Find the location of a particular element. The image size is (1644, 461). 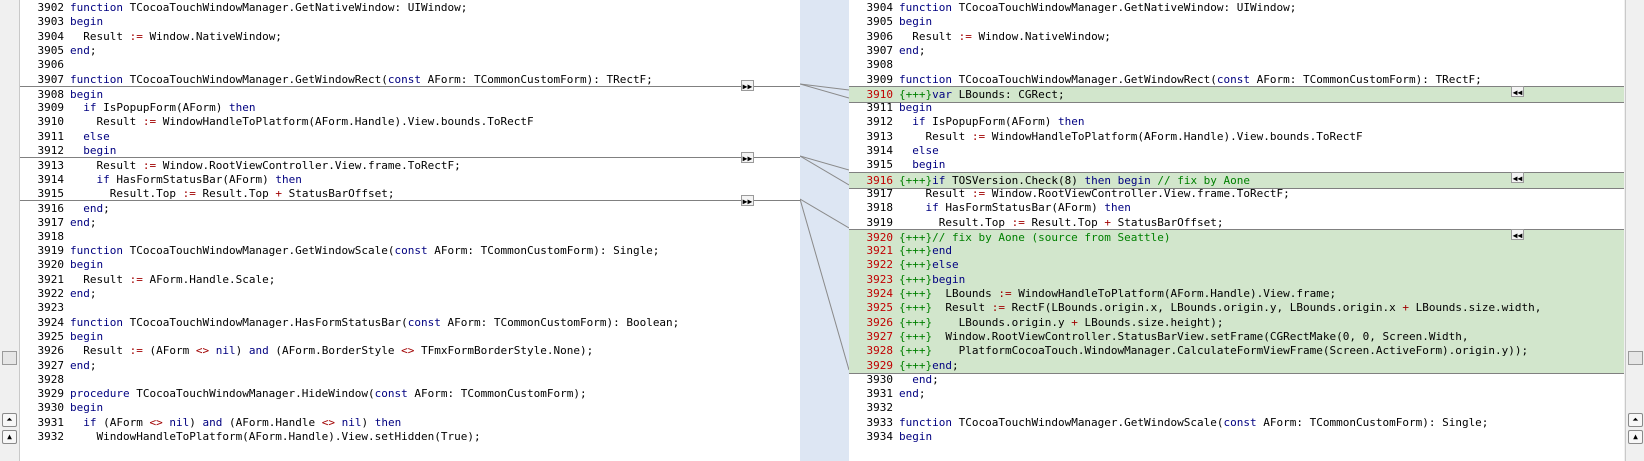

code-line: 3911 else is located at coordinates (410, 136).